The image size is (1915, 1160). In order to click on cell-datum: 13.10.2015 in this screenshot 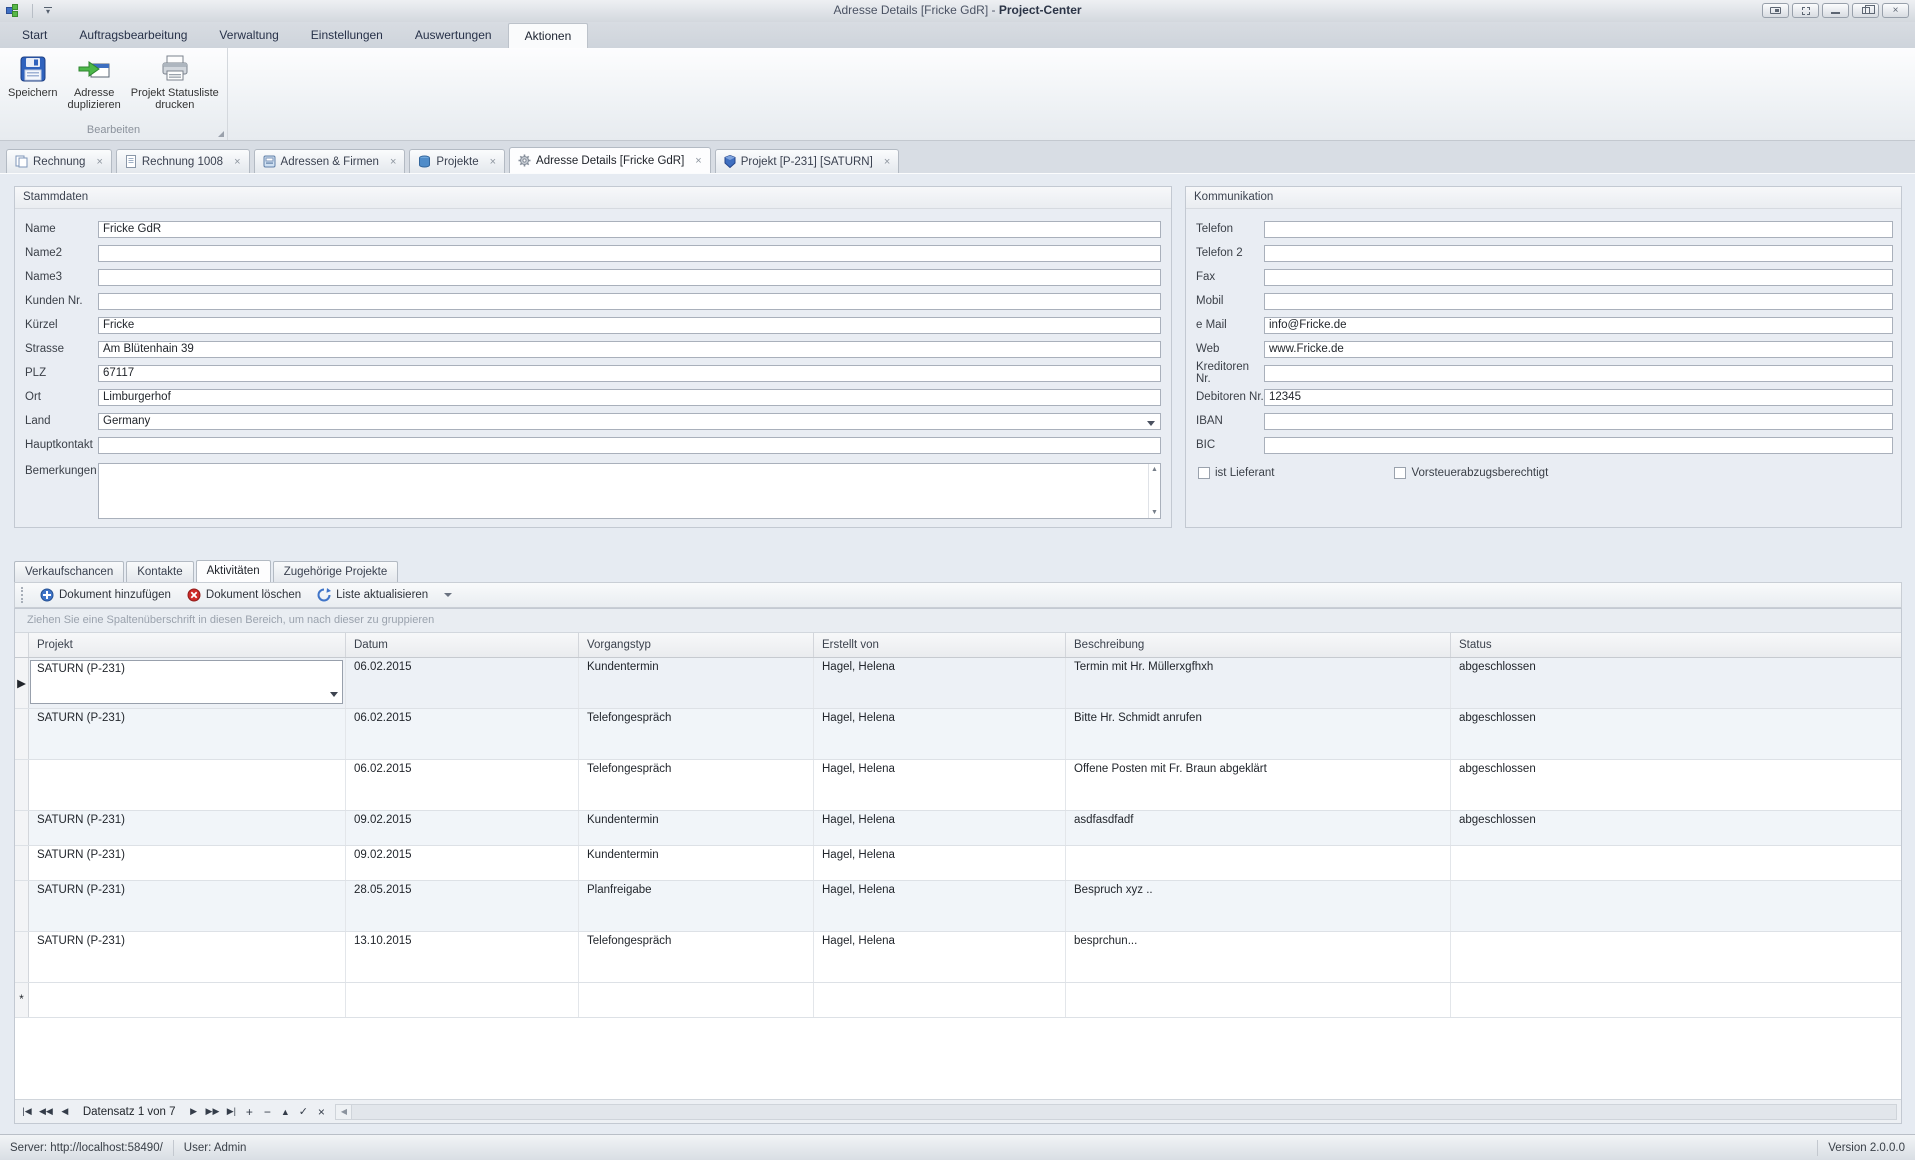, I will do `click(462, 957)`.